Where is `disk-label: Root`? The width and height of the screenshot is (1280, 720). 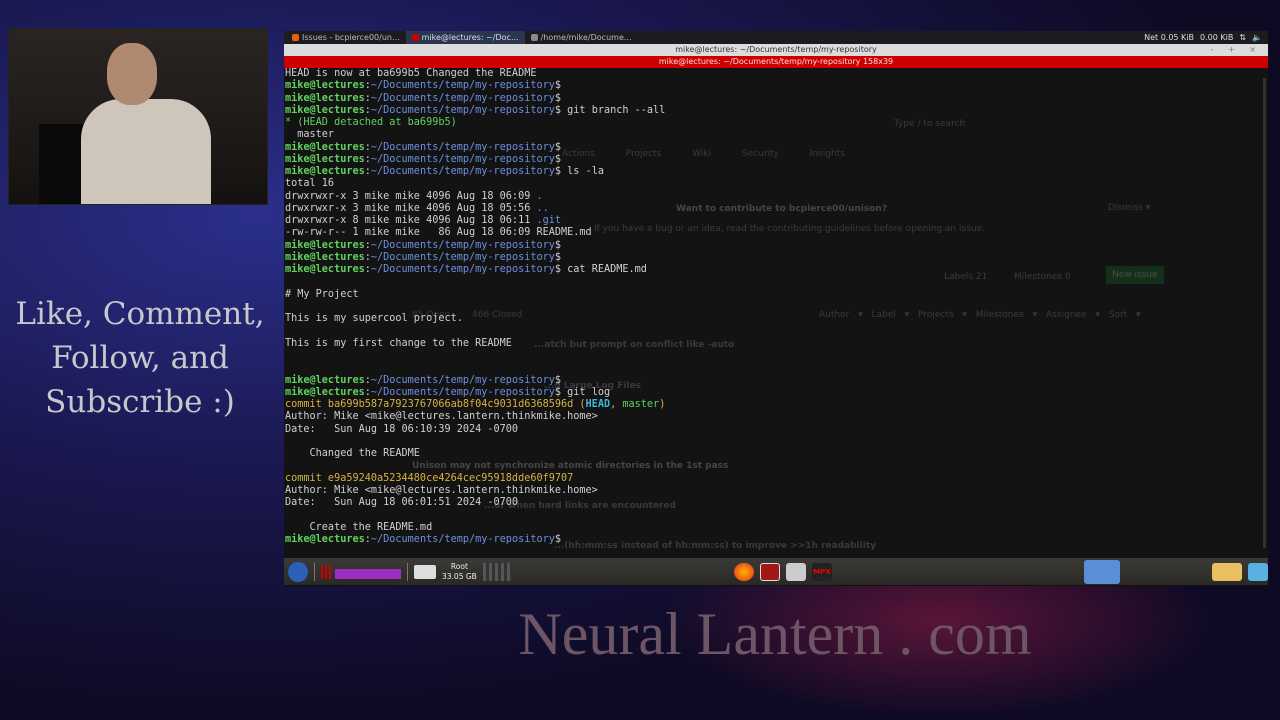 disk-label: Root is located at coordinates (459, 566).